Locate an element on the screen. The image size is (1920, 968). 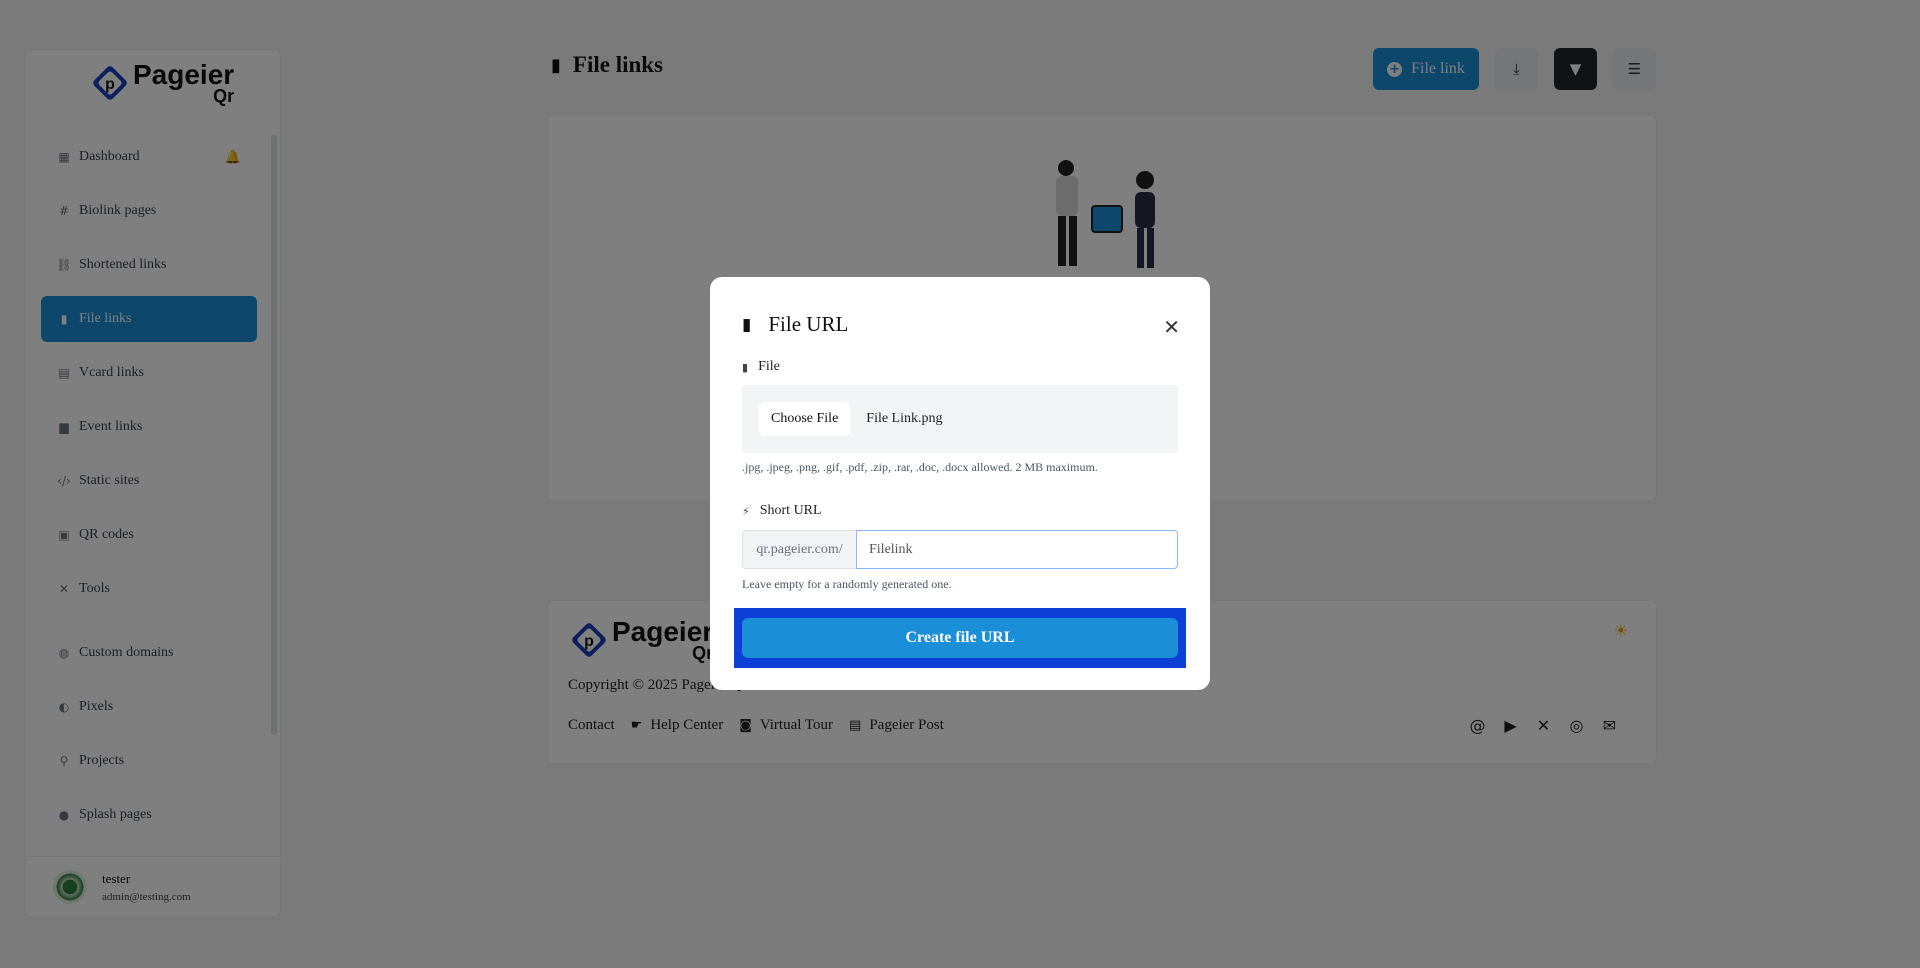
url-prefix: qr.pageier.com/ is located at coordinates (799, 549).